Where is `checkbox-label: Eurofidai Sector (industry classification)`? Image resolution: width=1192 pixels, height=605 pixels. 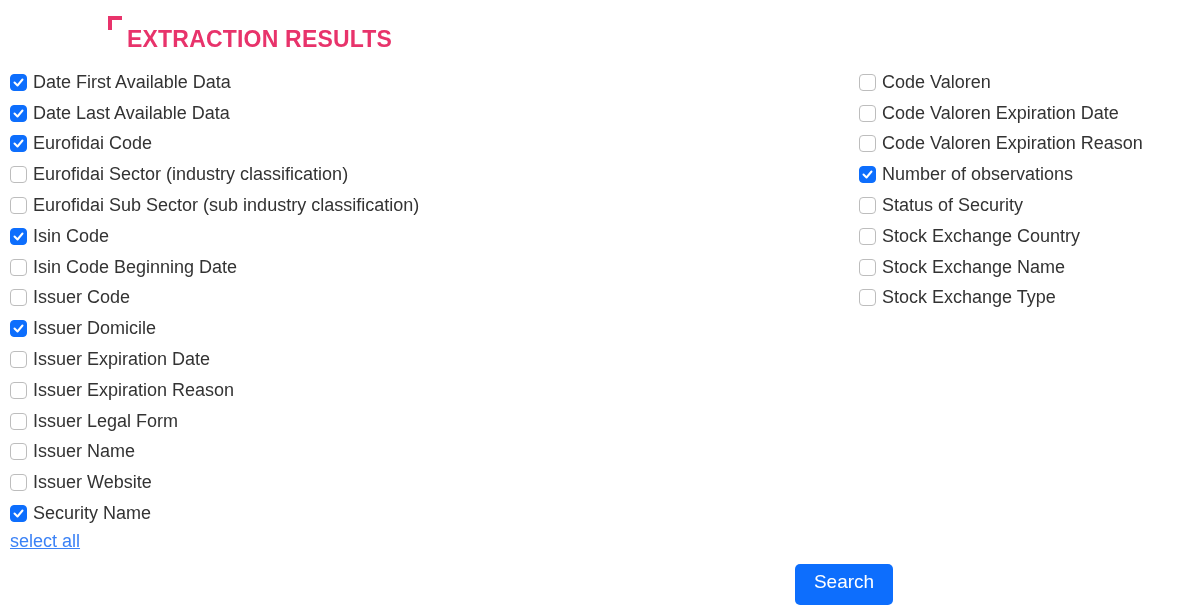 checkbox-label: Eurofidai Sector (industry classification) is located at coordinates (191, 175).